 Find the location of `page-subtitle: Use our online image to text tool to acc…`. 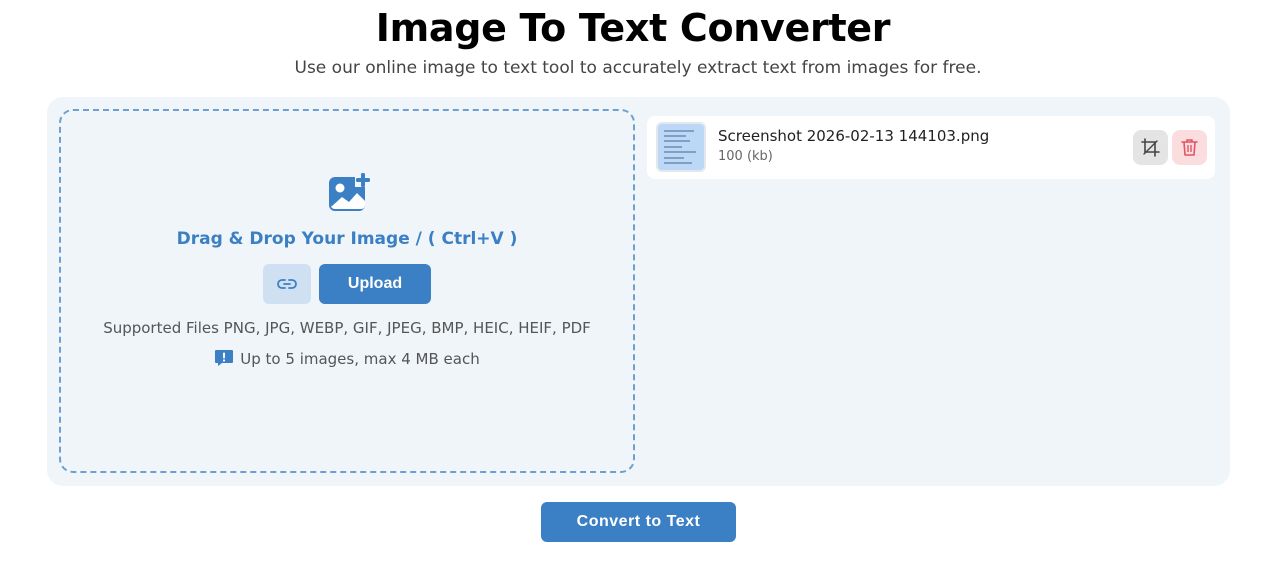

page-subtitle: Use our online image to text tool to acc… is located at coordinates (638, 68).